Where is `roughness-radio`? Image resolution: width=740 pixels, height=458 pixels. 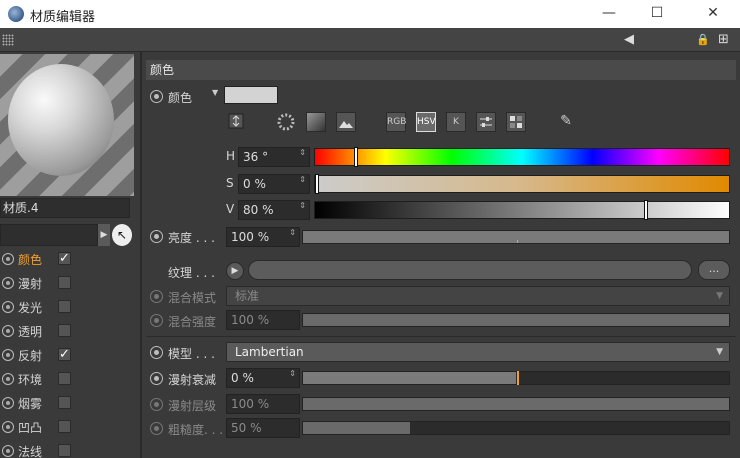 roughness-radio is located at coordinates (156, 428).